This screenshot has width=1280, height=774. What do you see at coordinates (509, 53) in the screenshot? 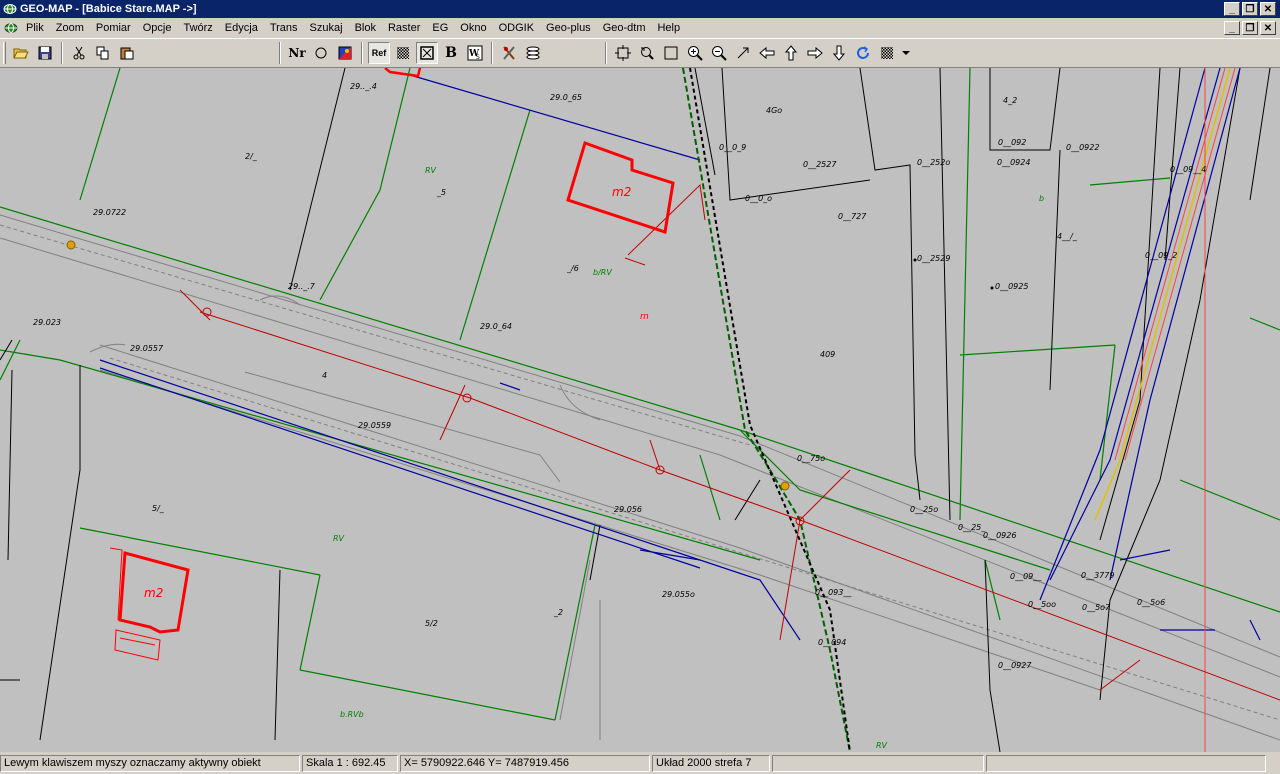
I see `tools-icon` at bounding box center [509, 53].